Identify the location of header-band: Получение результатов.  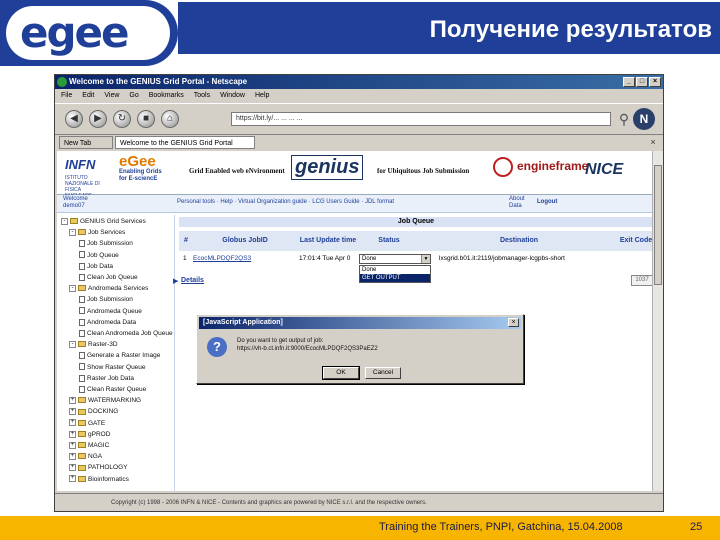
(449, 28).